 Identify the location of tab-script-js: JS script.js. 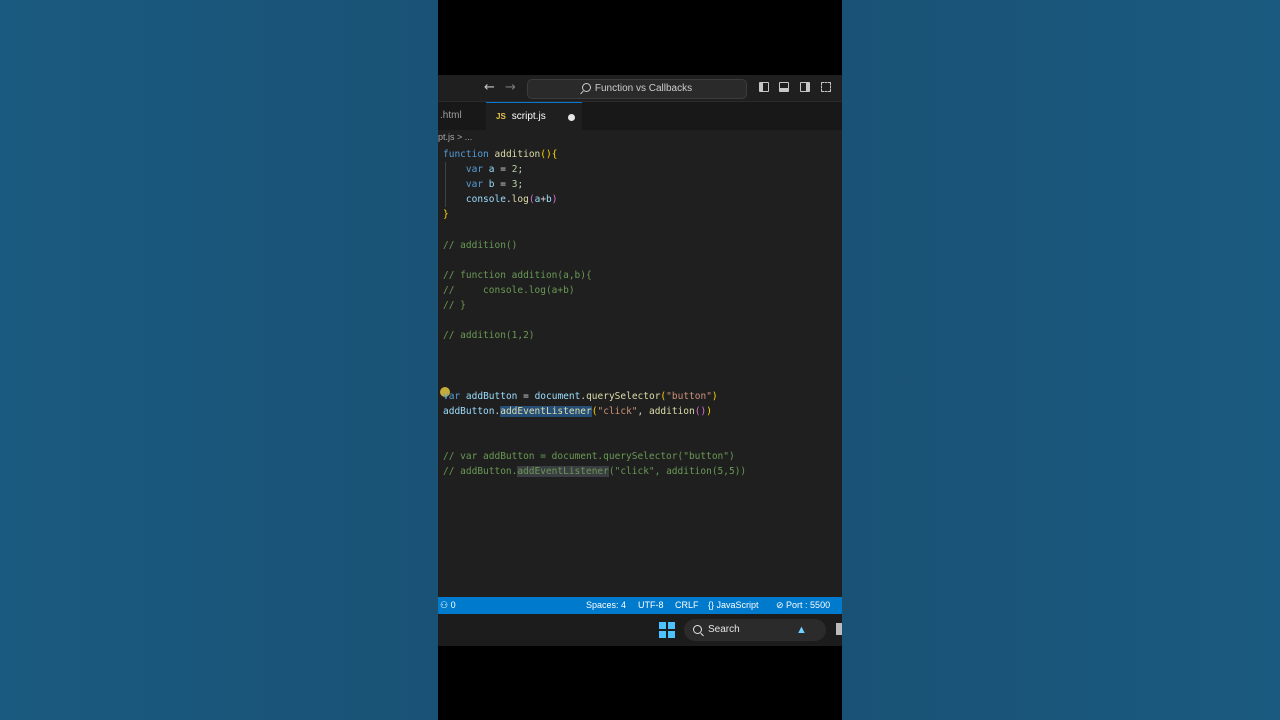
(534, 116).